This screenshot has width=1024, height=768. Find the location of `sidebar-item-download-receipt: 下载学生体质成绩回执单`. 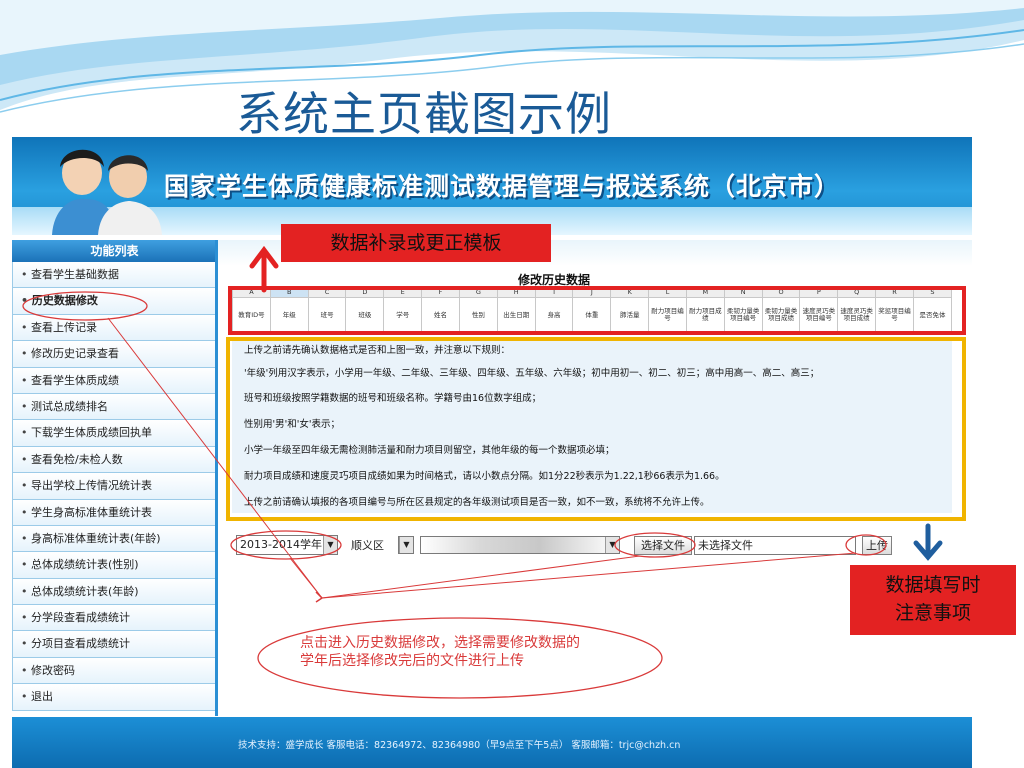

sidebar-item-download-receipt: 下载学生体质成绩回执单 is located at coordinates (114, 433).